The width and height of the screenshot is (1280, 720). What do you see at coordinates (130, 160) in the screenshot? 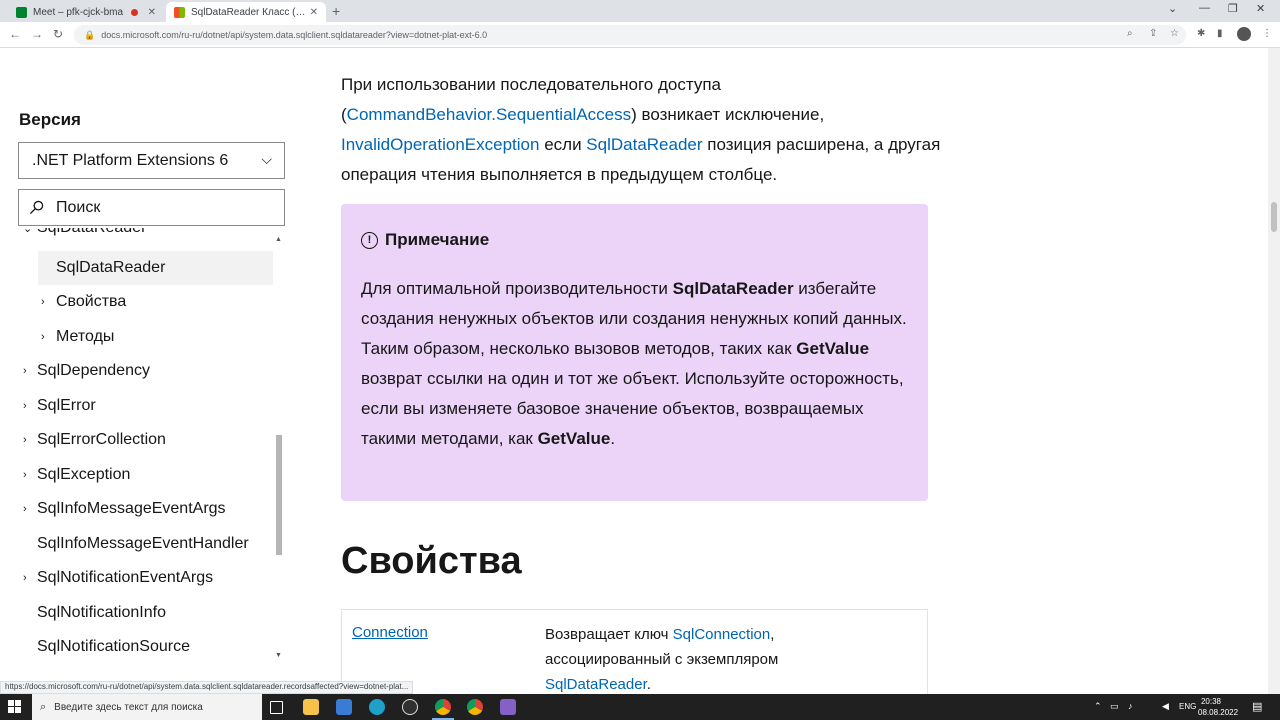
I see `version-value: .NET Platform Extensions 6` at bounding box center [130, 160].